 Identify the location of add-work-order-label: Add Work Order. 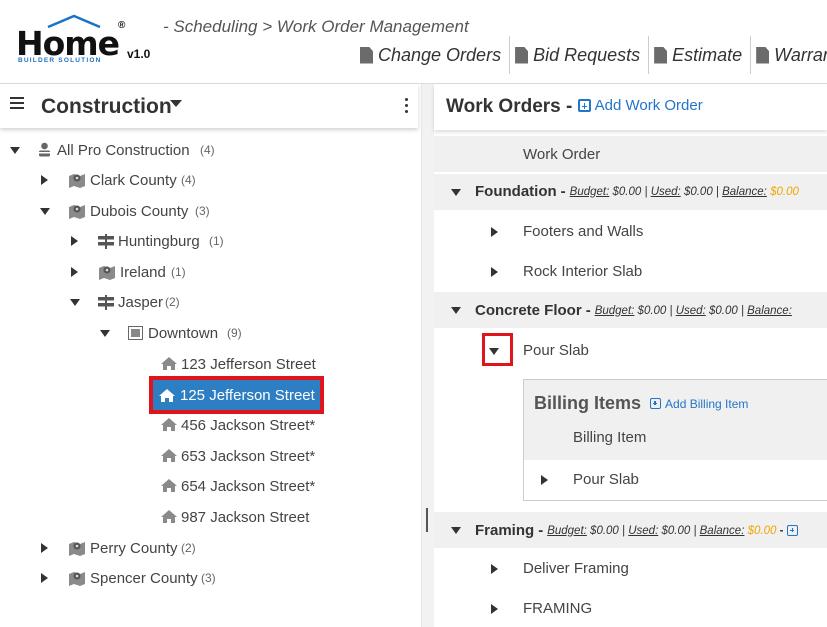
(648, 105).